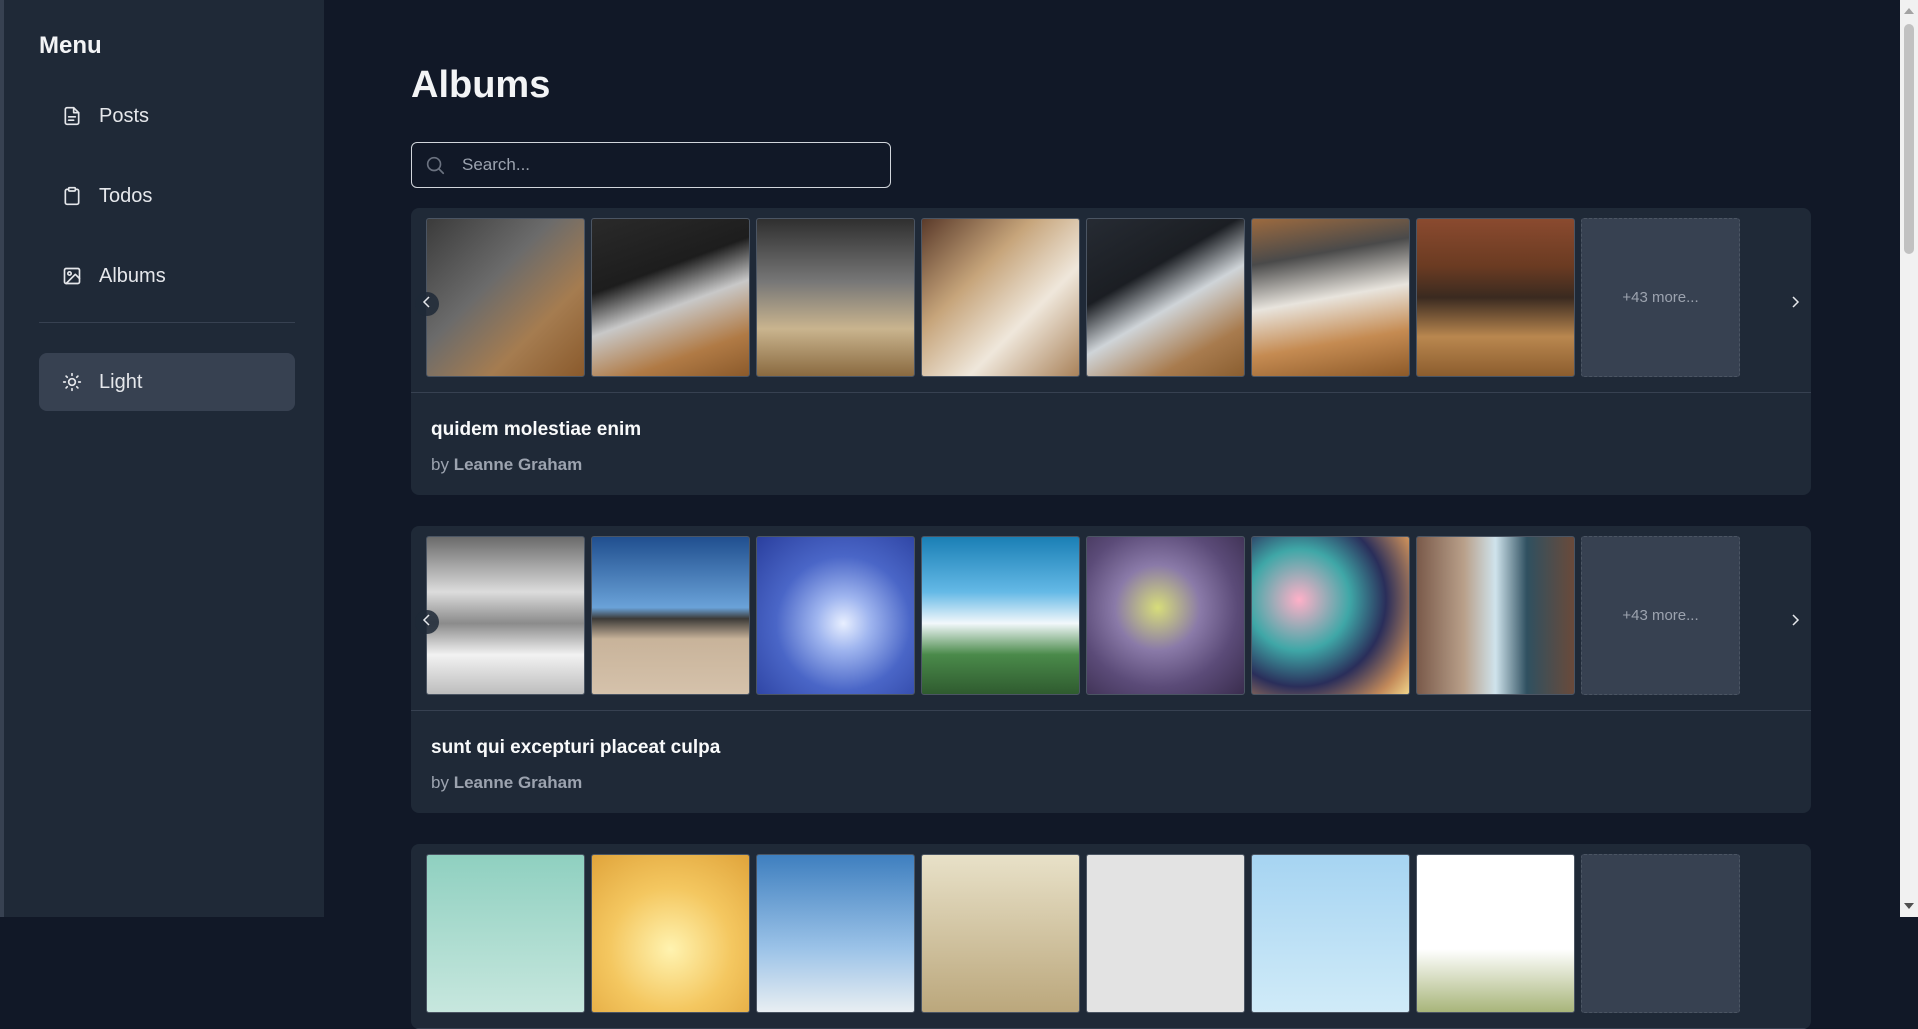  What do you see at coordinates (1660, 933) in the screenshot?
I see `more-photos-tile` at bounding box center [1660, 933].